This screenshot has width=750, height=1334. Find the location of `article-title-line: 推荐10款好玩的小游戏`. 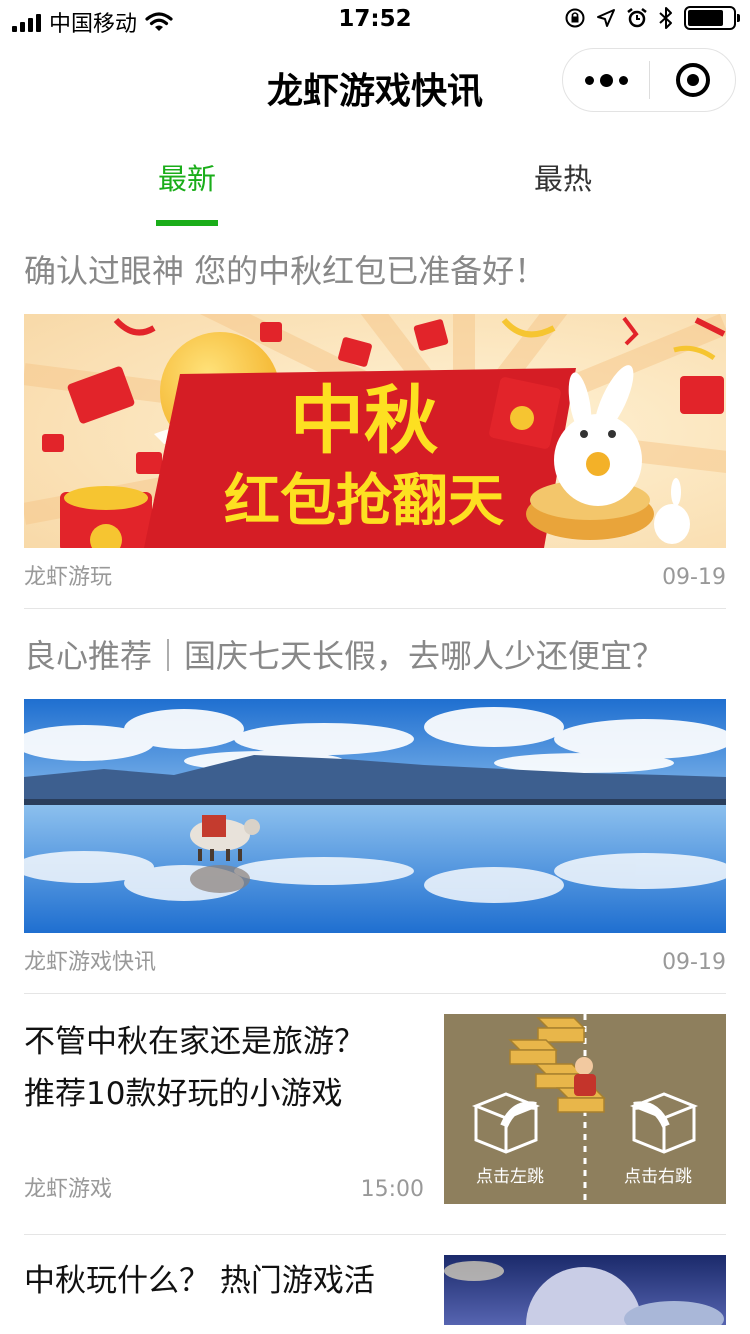

article-title-line: 推荐10款好玩的小游戏 is located at coordinates (183, 1094).